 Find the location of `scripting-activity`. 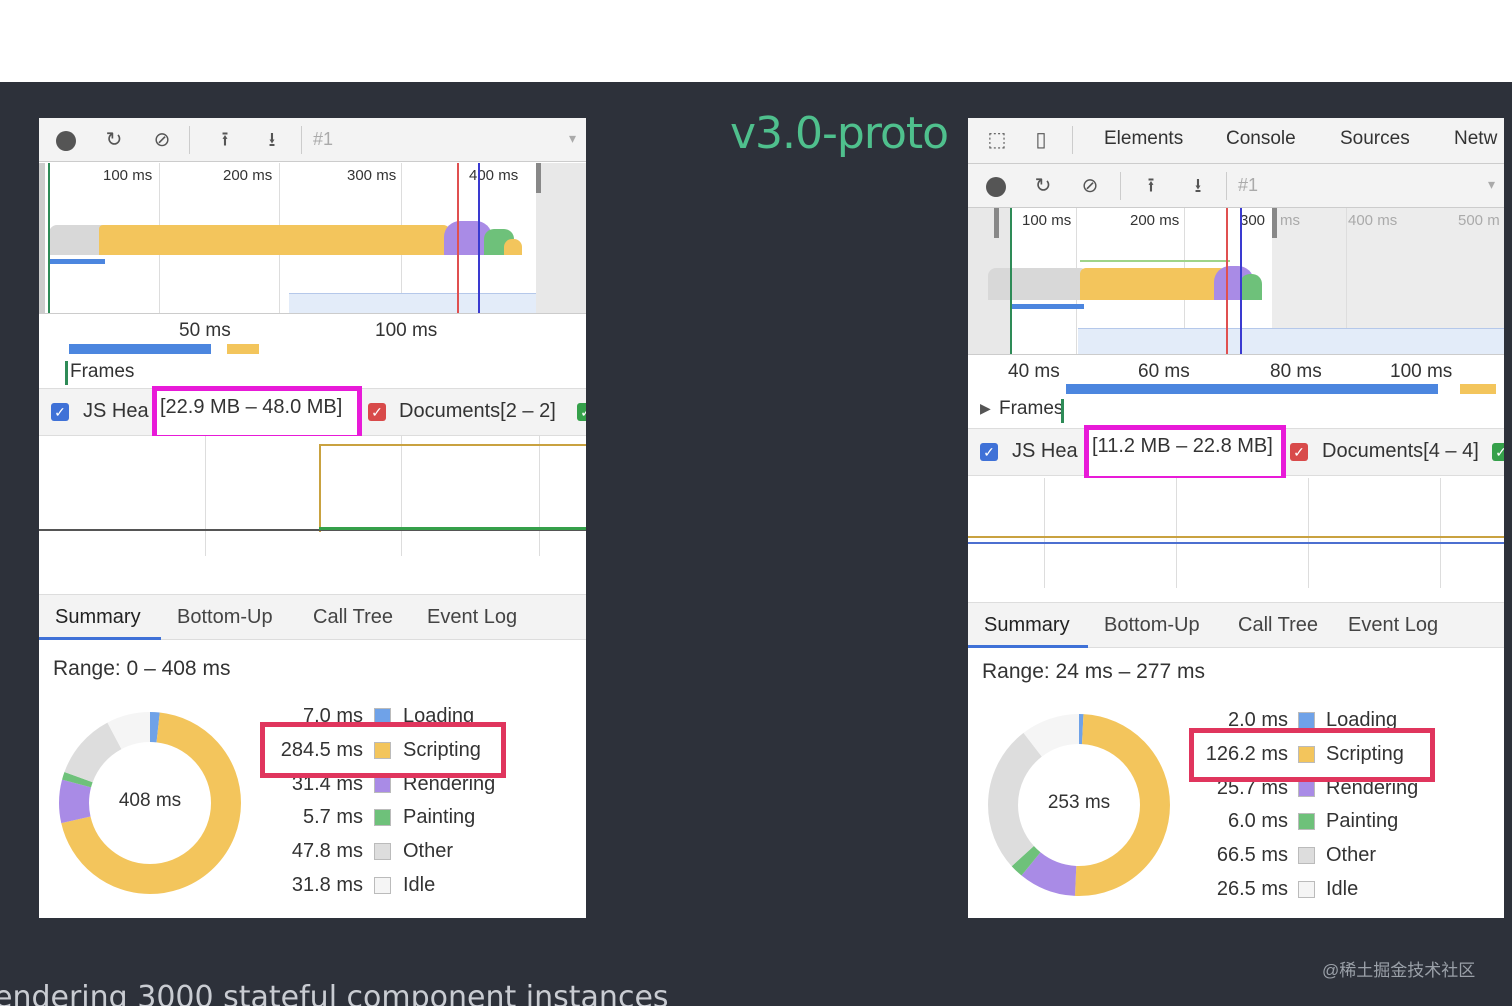

scripting-activity is located at coordinates (513, 247).